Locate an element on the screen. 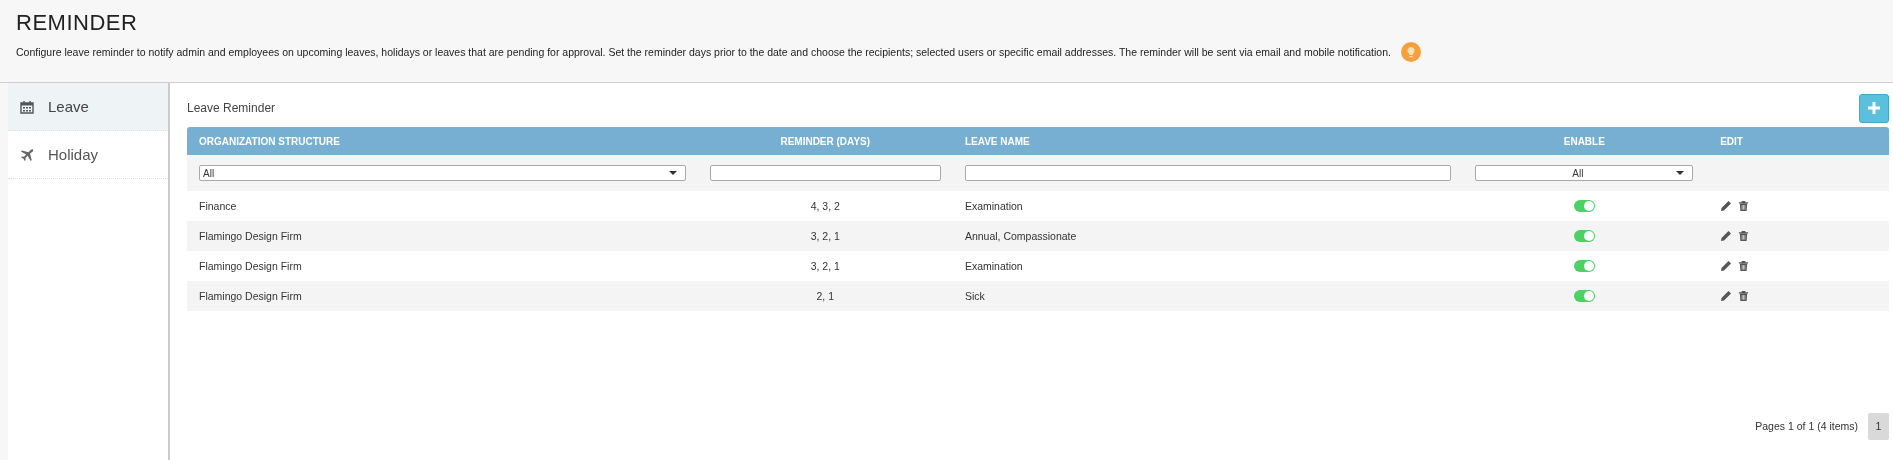 This screenshot has width=1893, height=460. column-header: ENABLE is located at coordinates (1584, 141).